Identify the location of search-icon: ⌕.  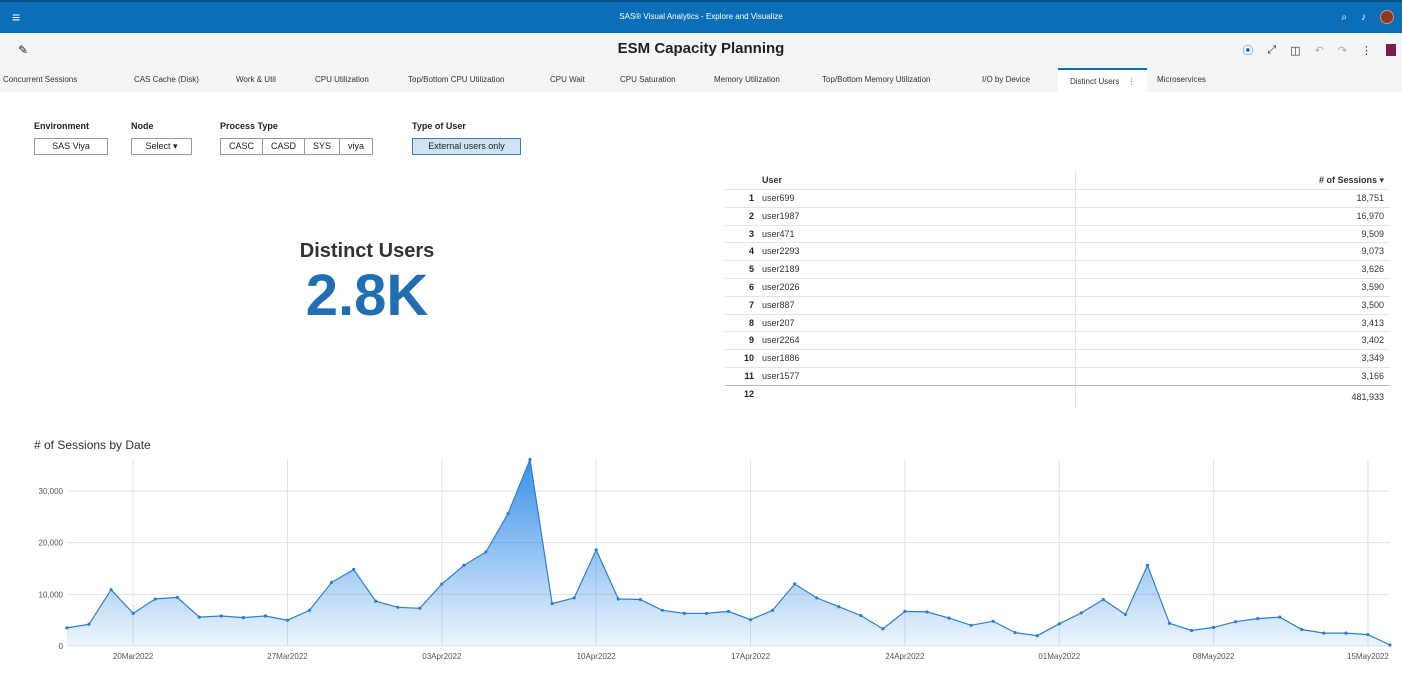
(1344, 17).